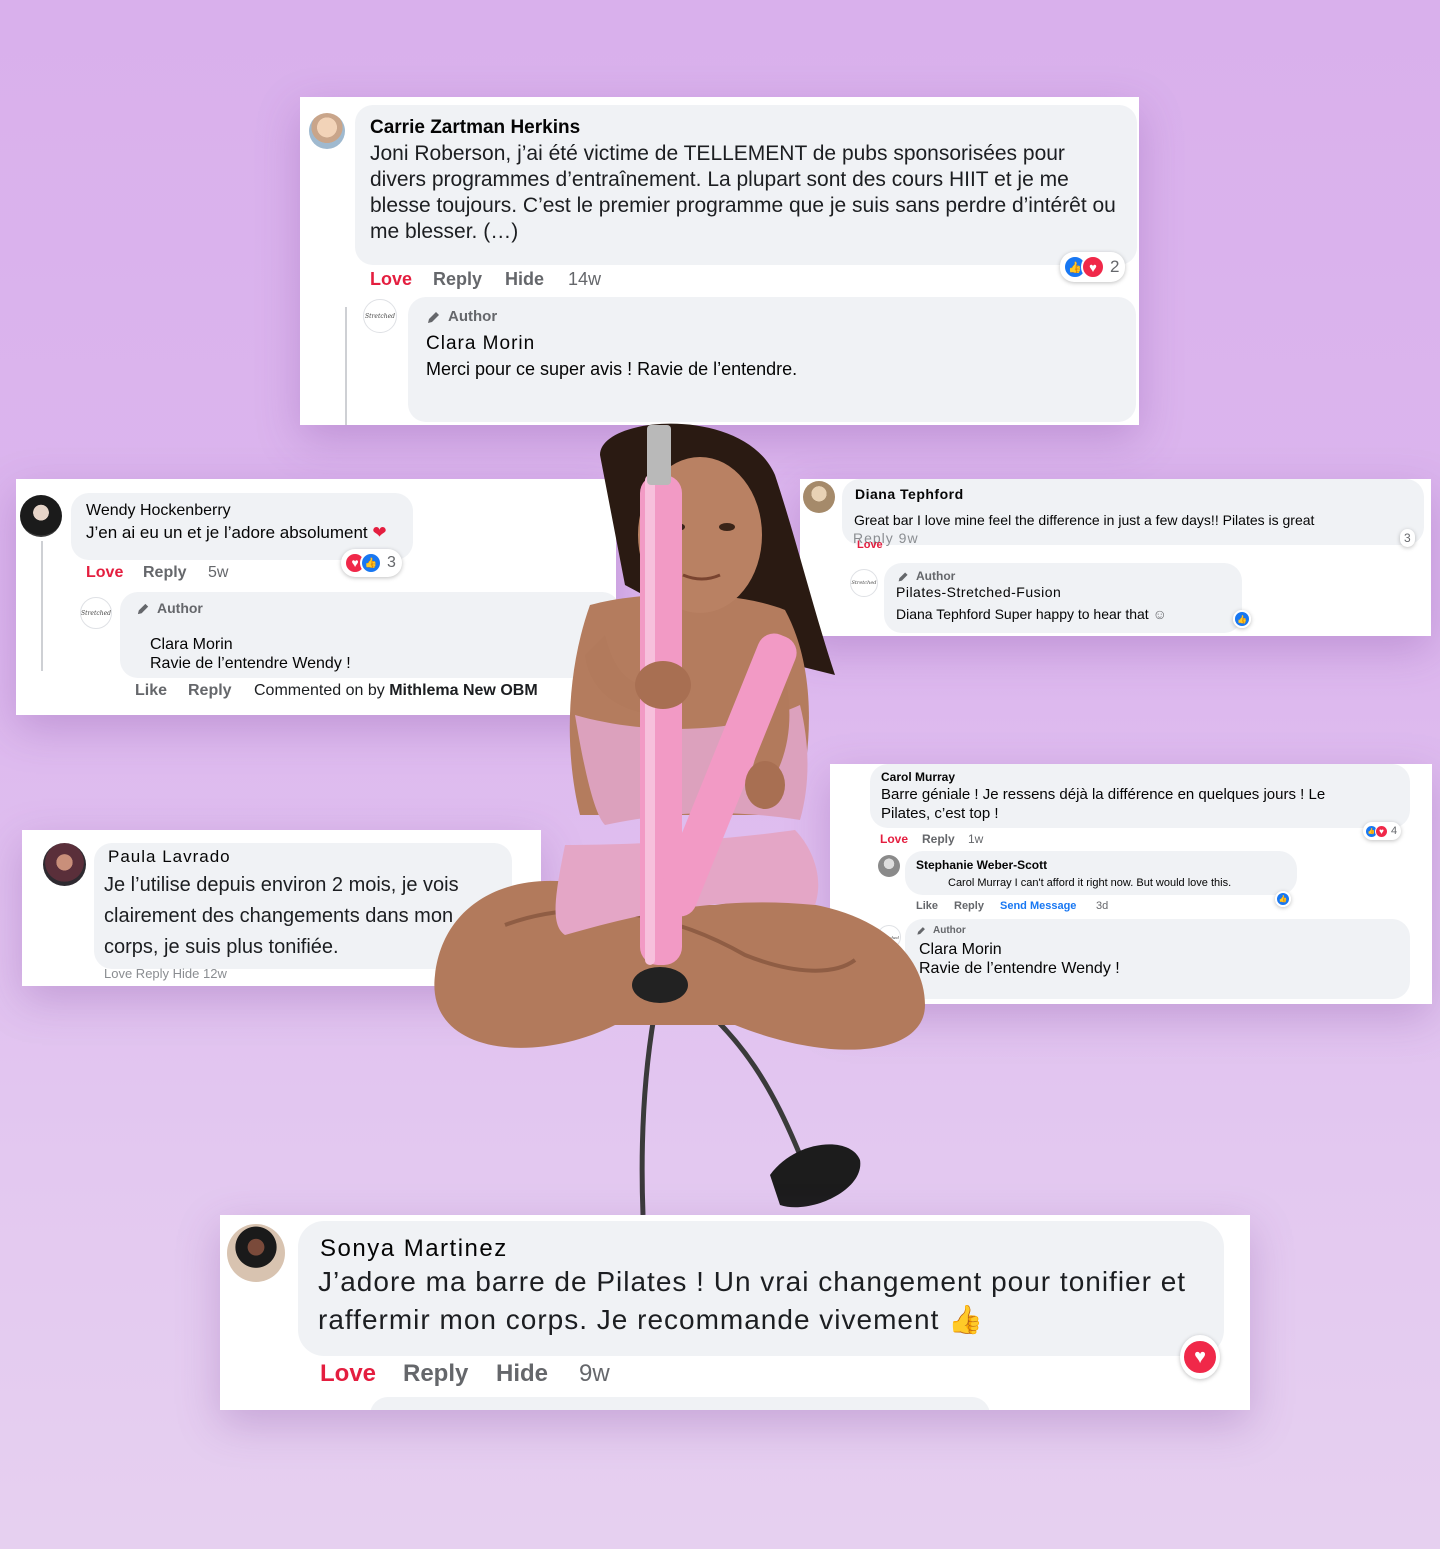 The width and height of the screenshot is (1440, 1549). I want to click on comment-author-name: Paula Lavrado, so click(169, 857).